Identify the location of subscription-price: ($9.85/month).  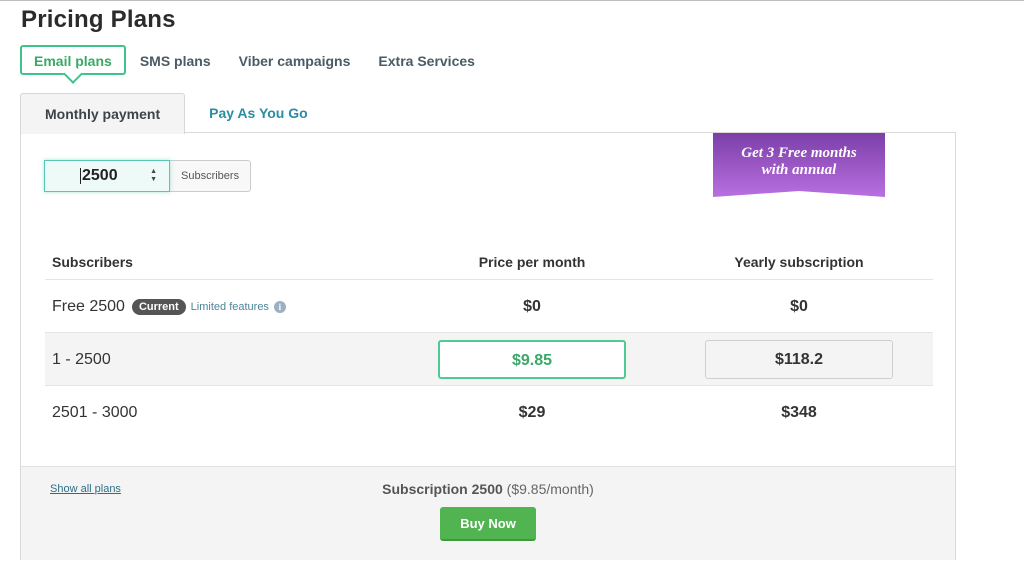
(550, 489).